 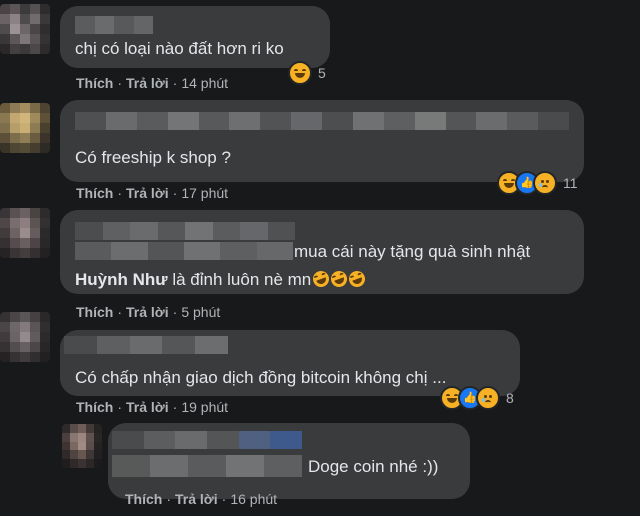 What do you see at coordinates (204, 407) in the screenshot?
I see `comment-time: 19 phút` at bounding box center [204, 407].